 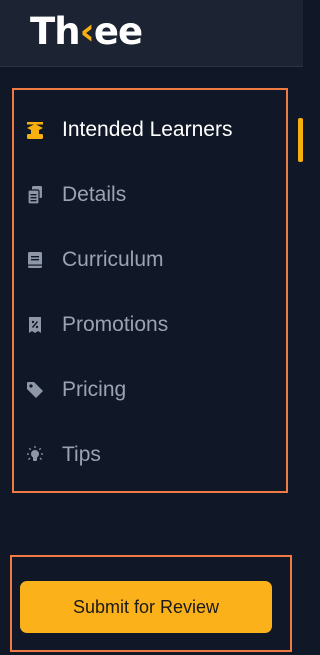 I want to click on documents-icon, so click(x=35, y=195).